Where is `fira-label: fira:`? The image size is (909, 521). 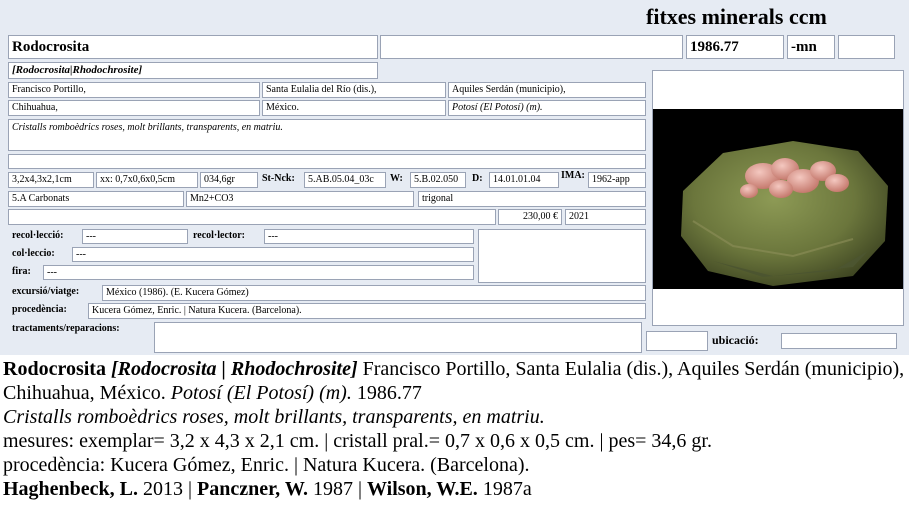 fira-label: fira: is located at coordinates (21, 271).